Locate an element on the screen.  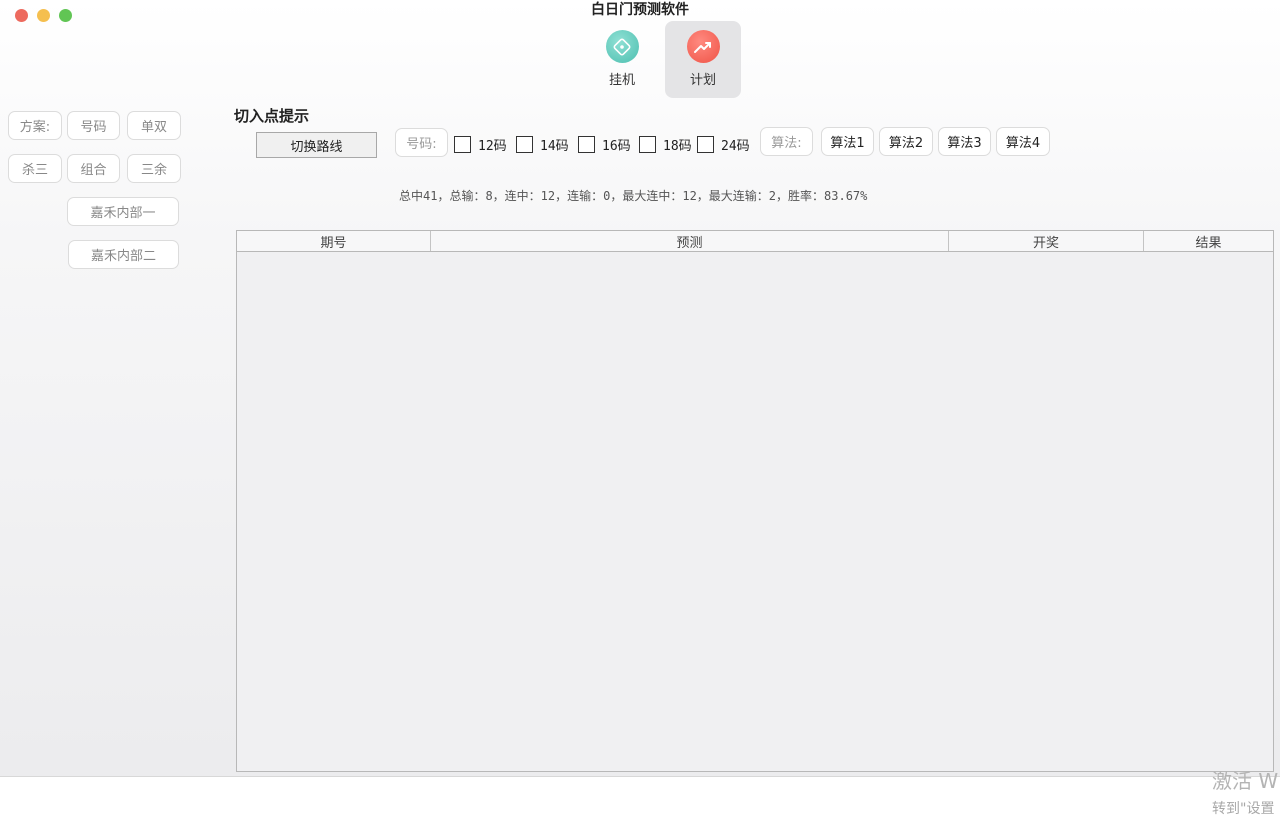
window-title: 白日门预测软件 is located at coordinates (640, 10).